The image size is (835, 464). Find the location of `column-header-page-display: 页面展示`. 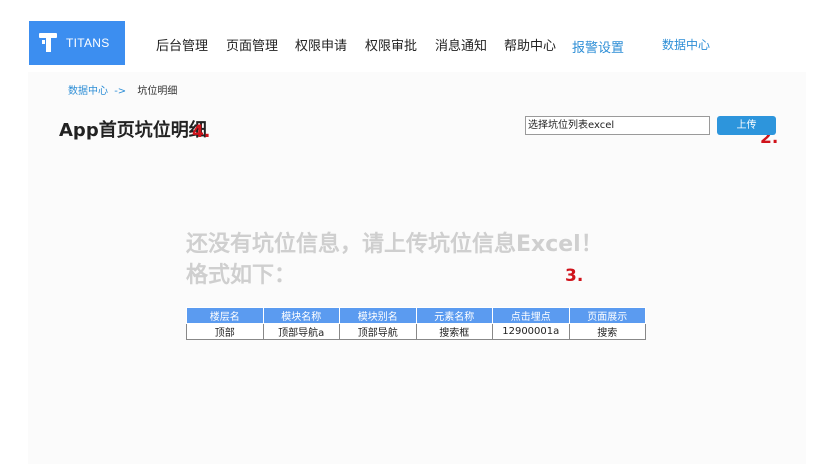

column-header-page-display: 页面展示 is located at coordinates (607, 315).